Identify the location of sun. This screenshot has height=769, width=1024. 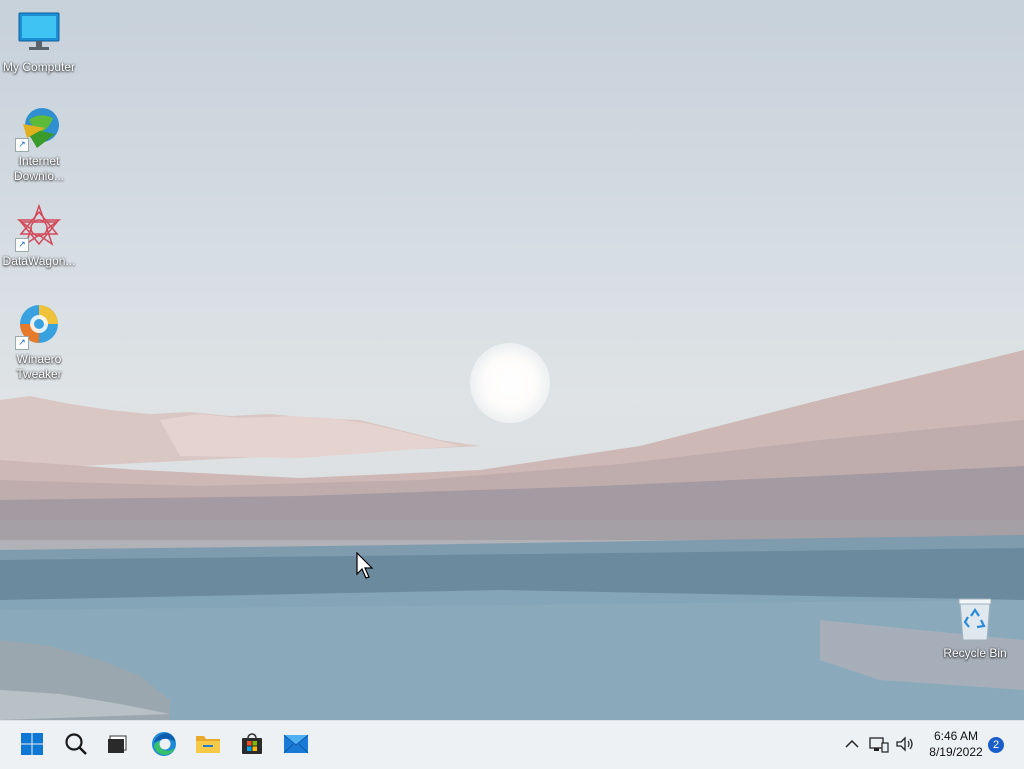
(510, 383).